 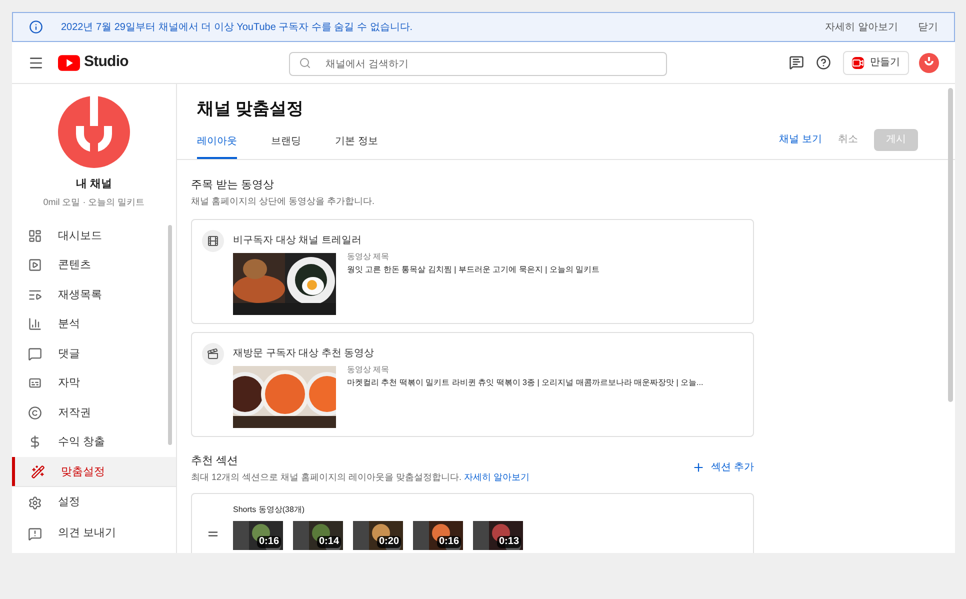 I want to click on settings-icon, so click(x=35, y=503).